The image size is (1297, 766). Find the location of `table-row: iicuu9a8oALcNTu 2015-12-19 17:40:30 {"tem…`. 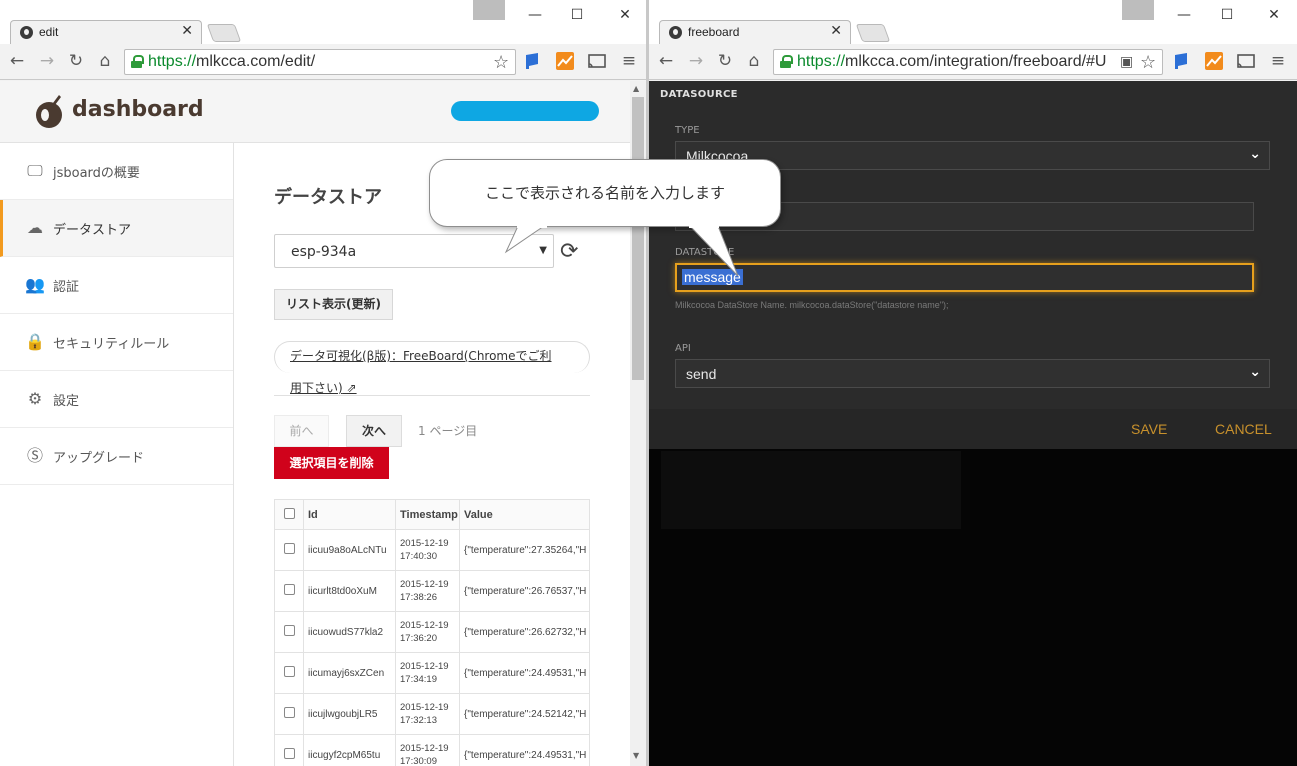

table-row: iicuu9a8oALcNTu 2015-12-19 17:40:30 {"tem… is located at coordinates (432, 550).